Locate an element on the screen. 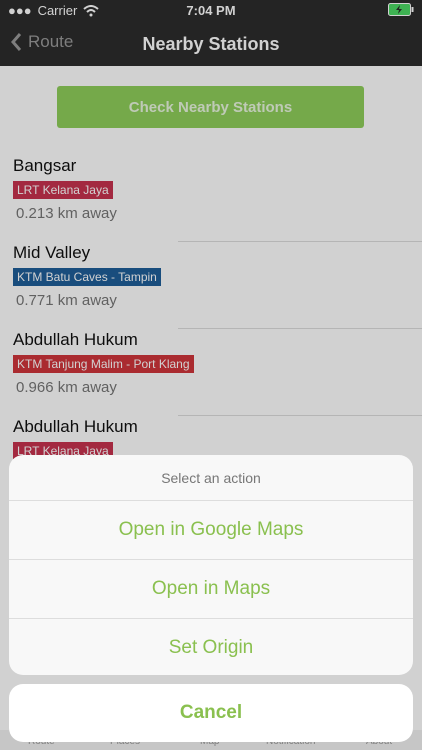  open-google-maps-button: Open in Google Maps is located at coordinates (211, 530).